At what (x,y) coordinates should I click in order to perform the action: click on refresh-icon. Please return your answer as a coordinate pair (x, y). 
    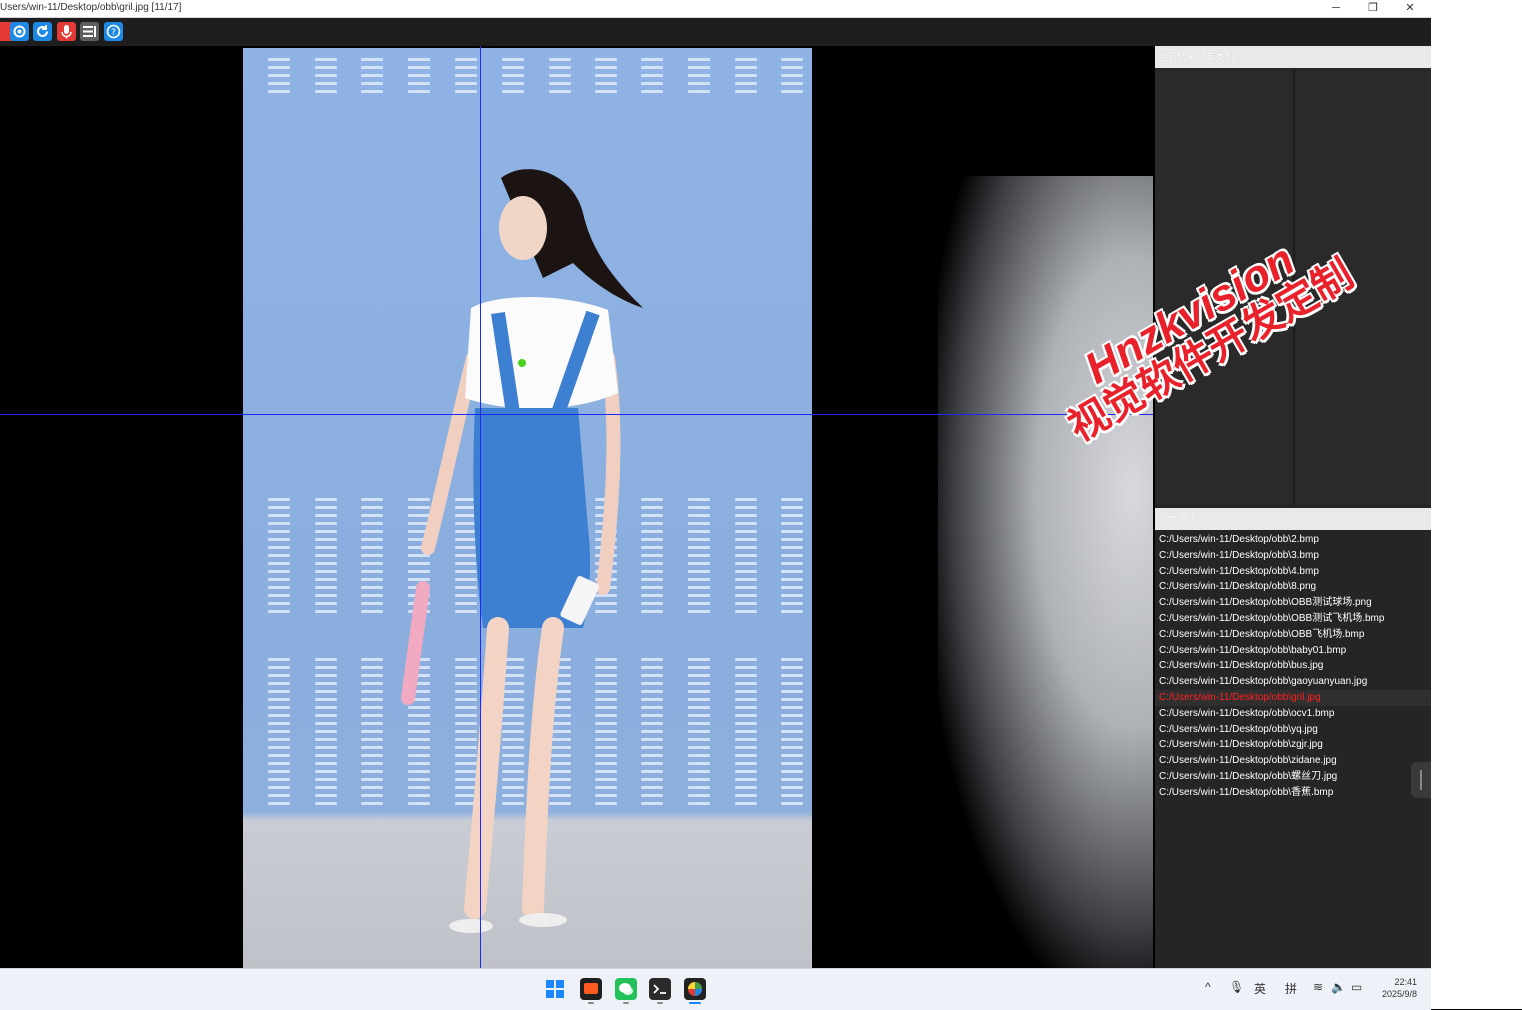
    Looking at the image, I should click on (42, 31).